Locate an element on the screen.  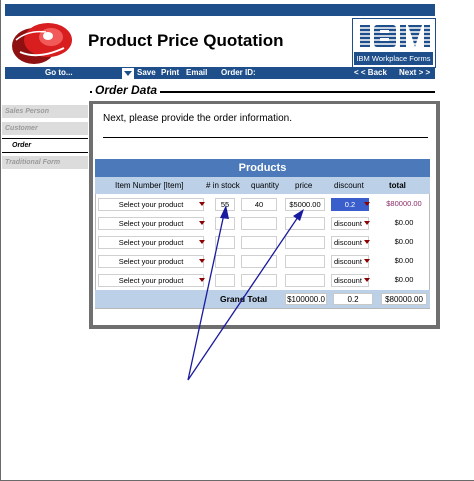
instruction-rule is located at coordinates (265, 137).